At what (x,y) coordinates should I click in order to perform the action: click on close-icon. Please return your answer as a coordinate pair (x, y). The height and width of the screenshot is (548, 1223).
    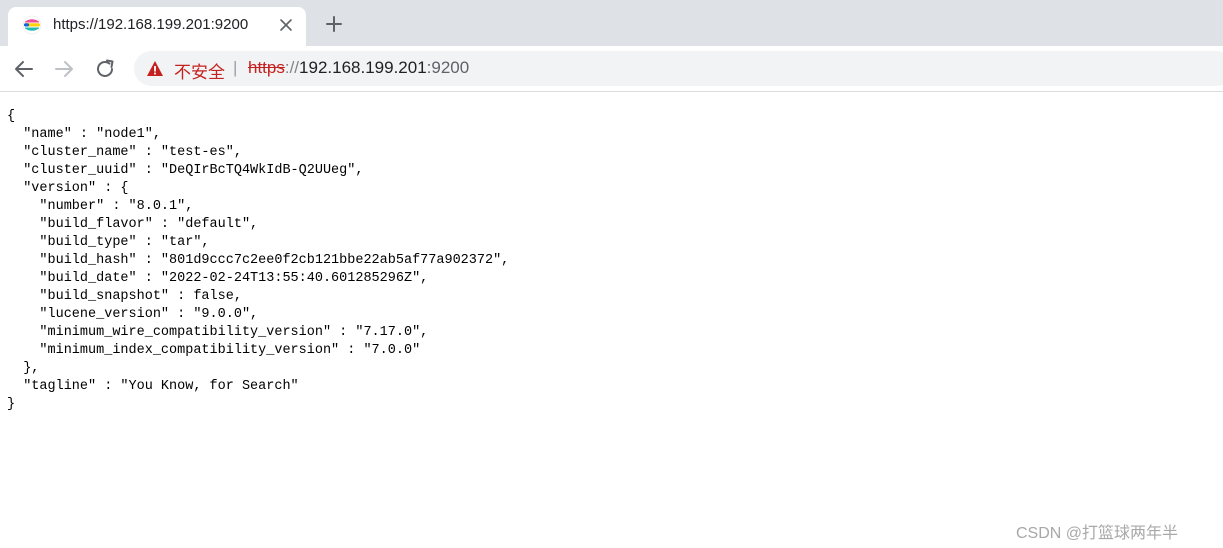
    Looking at the image, I should click on (286, 25).